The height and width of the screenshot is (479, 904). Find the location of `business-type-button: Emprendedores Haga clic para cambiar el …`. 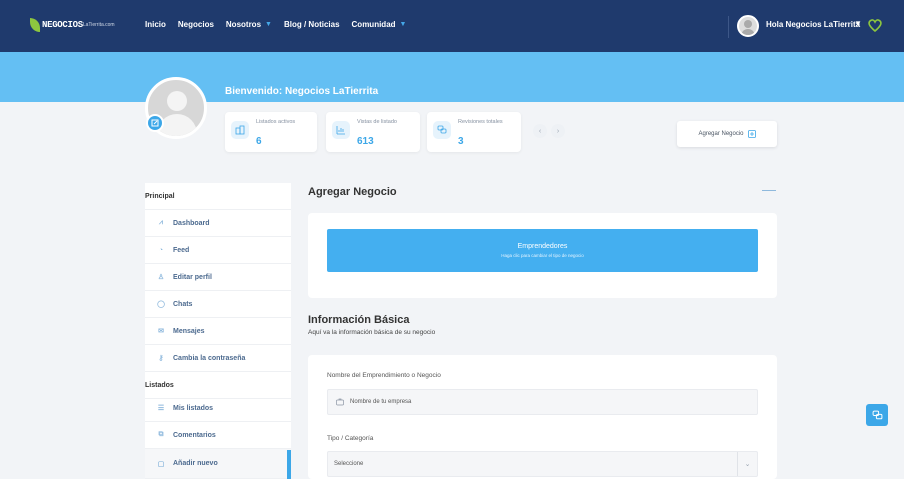

business-type-button: Emprendedores Haga clic para cambiar el … is located at coordinates (542, 250).